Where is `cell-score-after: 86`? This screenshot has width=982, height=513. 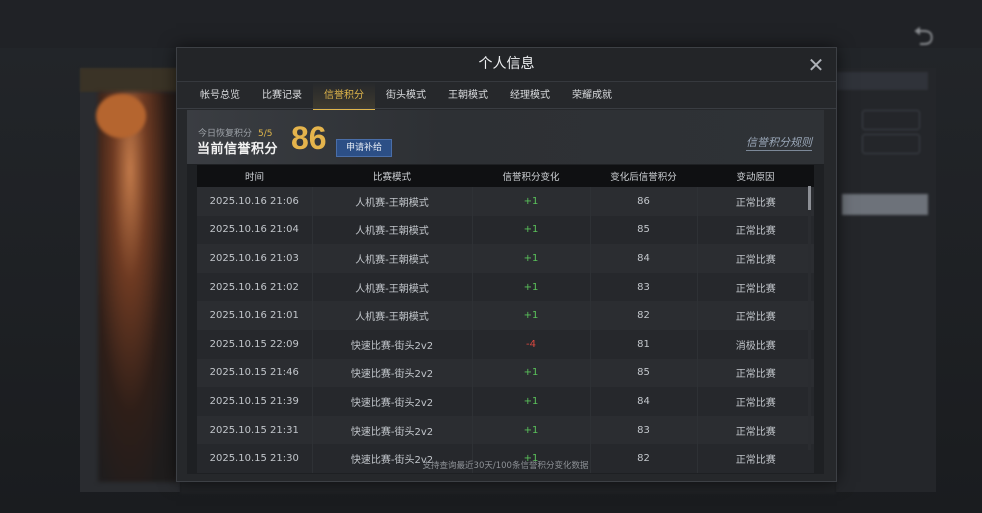
cell-score-after: 86 is located at coordinates (644, 201).